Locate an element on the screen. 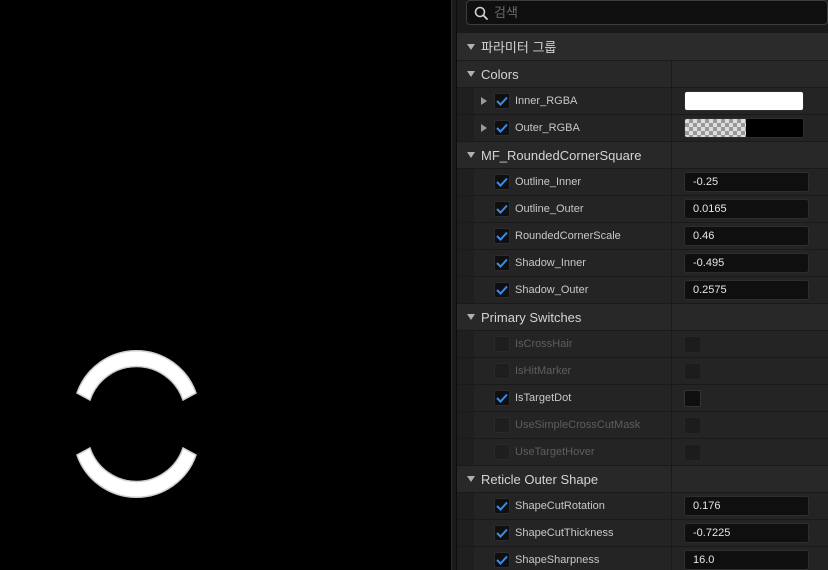 Image resolution: width=828 pixels, height=570 pixels. param-name: ShapeSharpness is located at coordinates (557, 560).